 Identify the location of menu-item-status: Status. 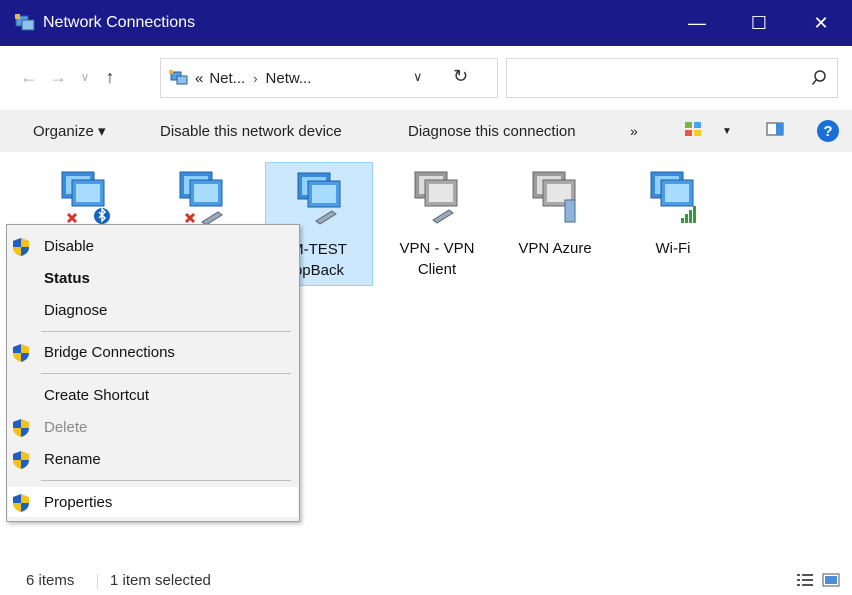
(153, 278).